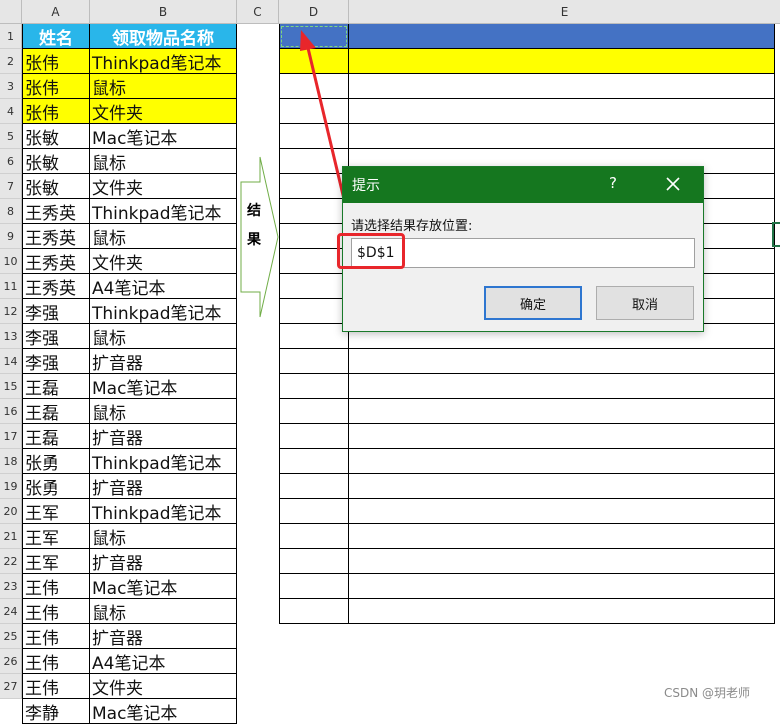 This screenshot has height=724, width=780. What do you see at coordinates (11, 511) in the screenshot?
I see `row-header: 20` at bounding box center [11, 511].